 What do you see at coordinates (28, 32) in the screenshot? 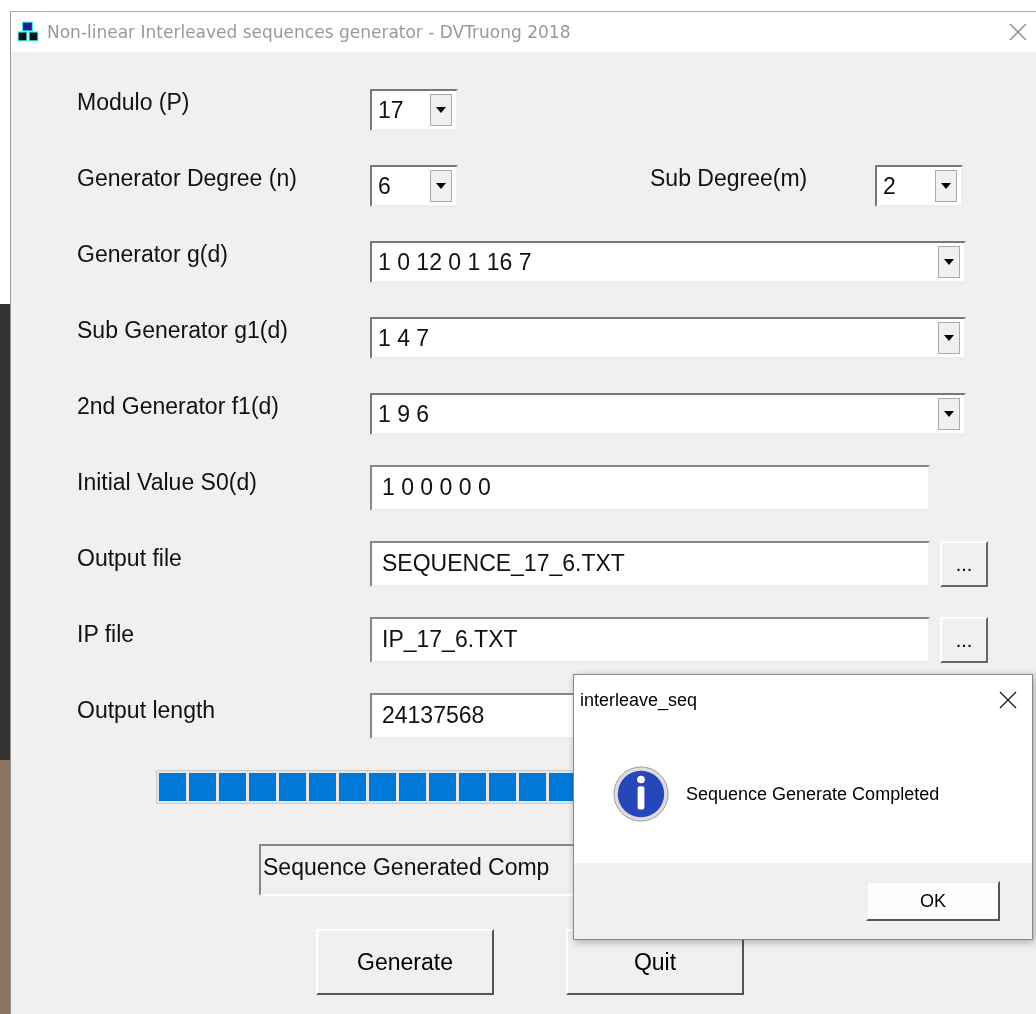
I see `app-icon` at bounding box center [28, 32].